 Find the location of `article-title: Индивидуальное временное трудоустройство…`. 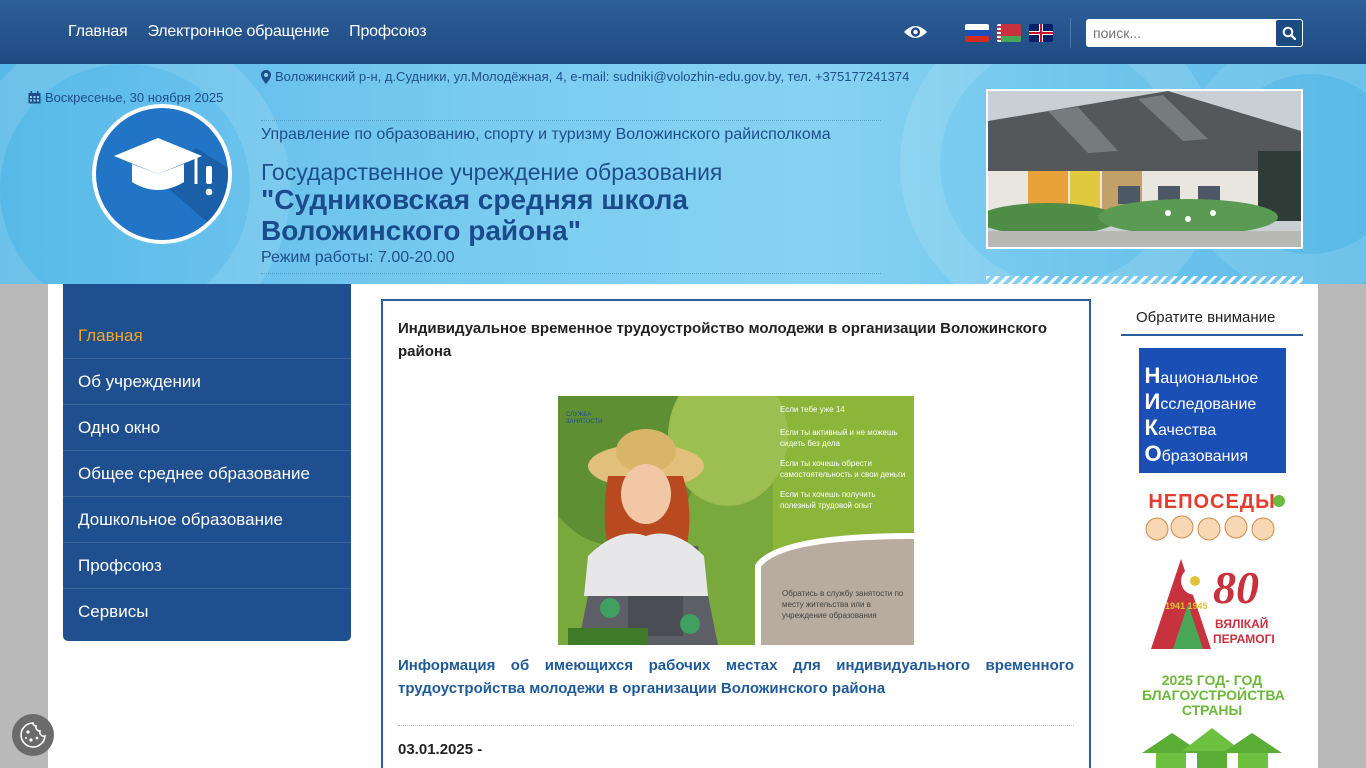

article-title: Индивидуальное временное трудоустройство… is located at coordinates (736, 340).